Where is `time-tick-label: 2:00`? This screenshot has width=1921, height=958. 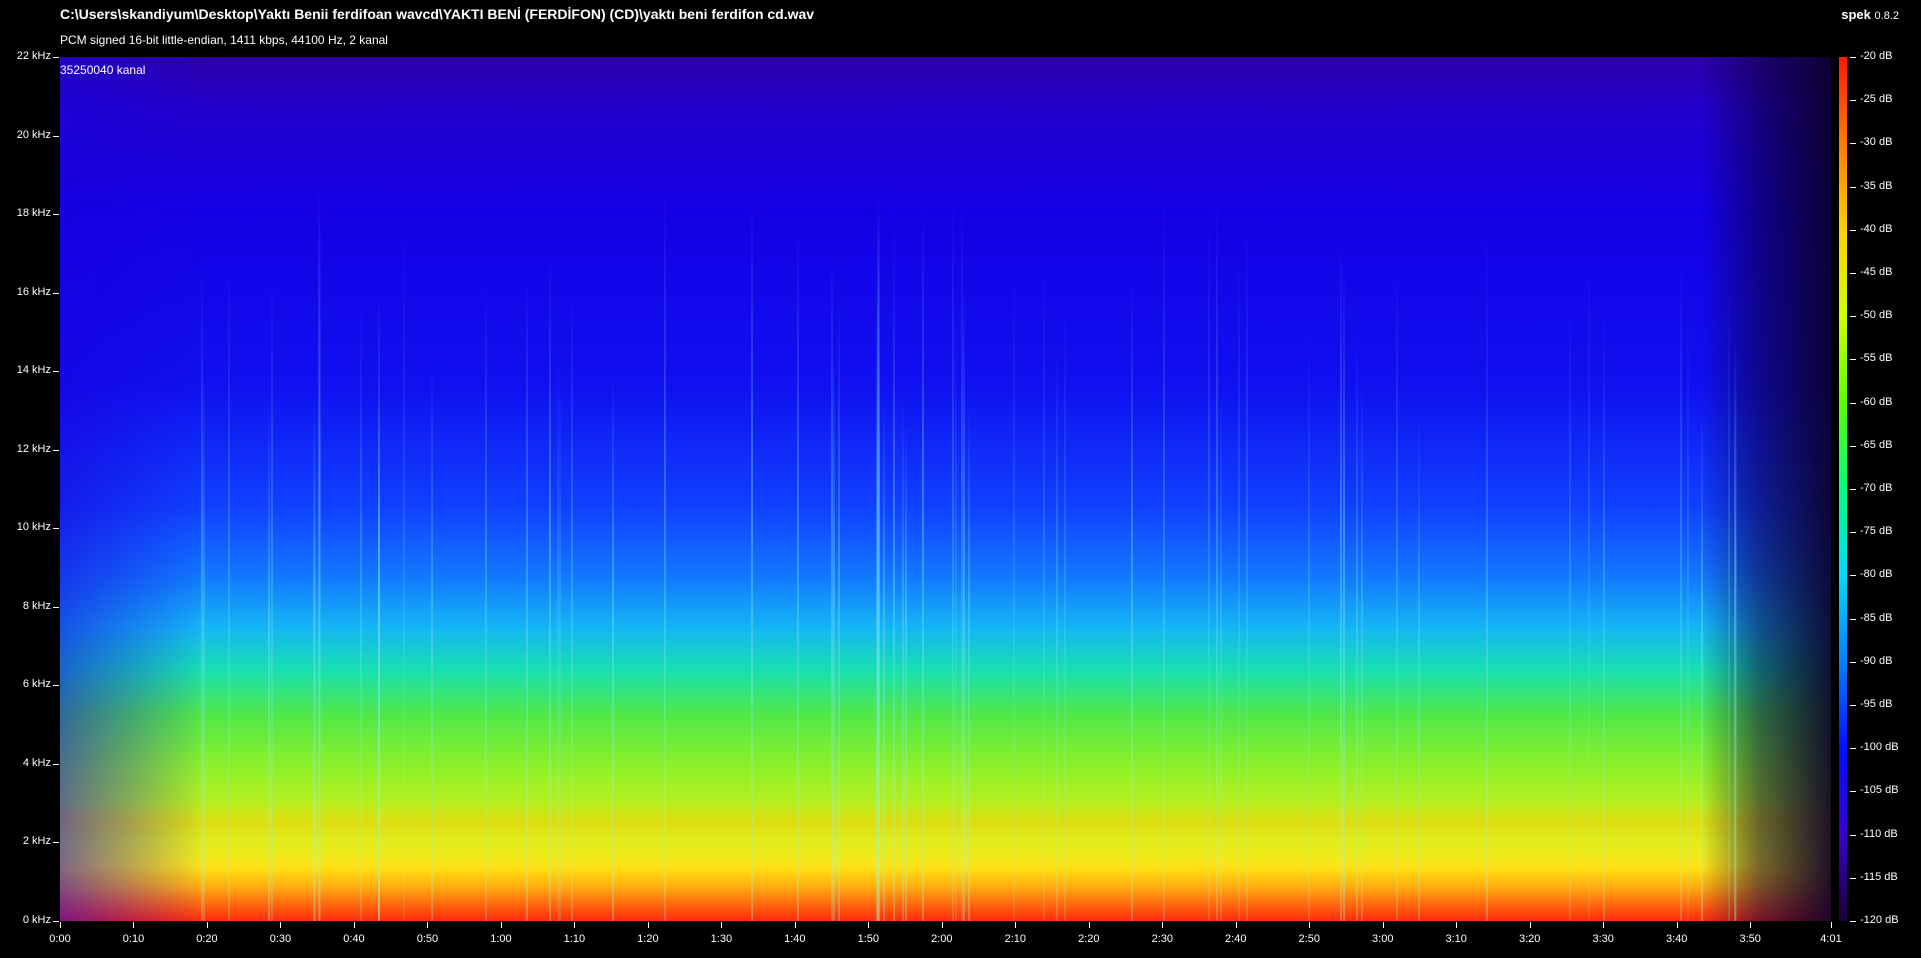
time-tick-label: 2:00 is located at coordinates (942, 939).